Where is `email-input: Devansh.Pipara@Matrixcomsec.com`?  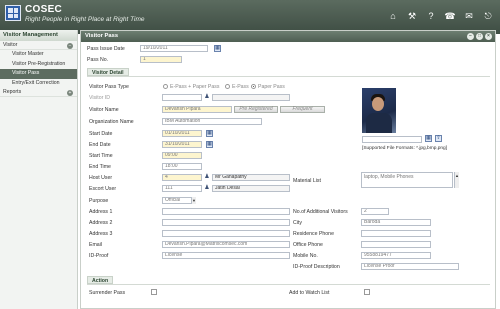
email-input: Devansh.Pipara@Matrixcomsec.com is located at coordinates (226, 244).